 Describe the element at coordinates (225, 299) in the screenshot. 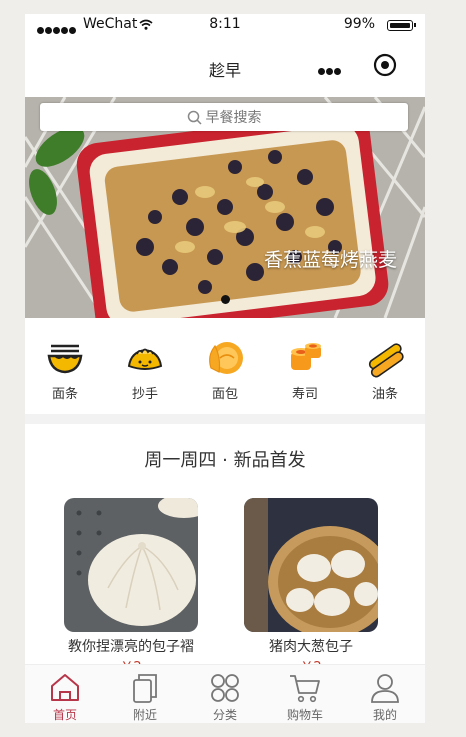

I see `carousel-indicator` at that location.